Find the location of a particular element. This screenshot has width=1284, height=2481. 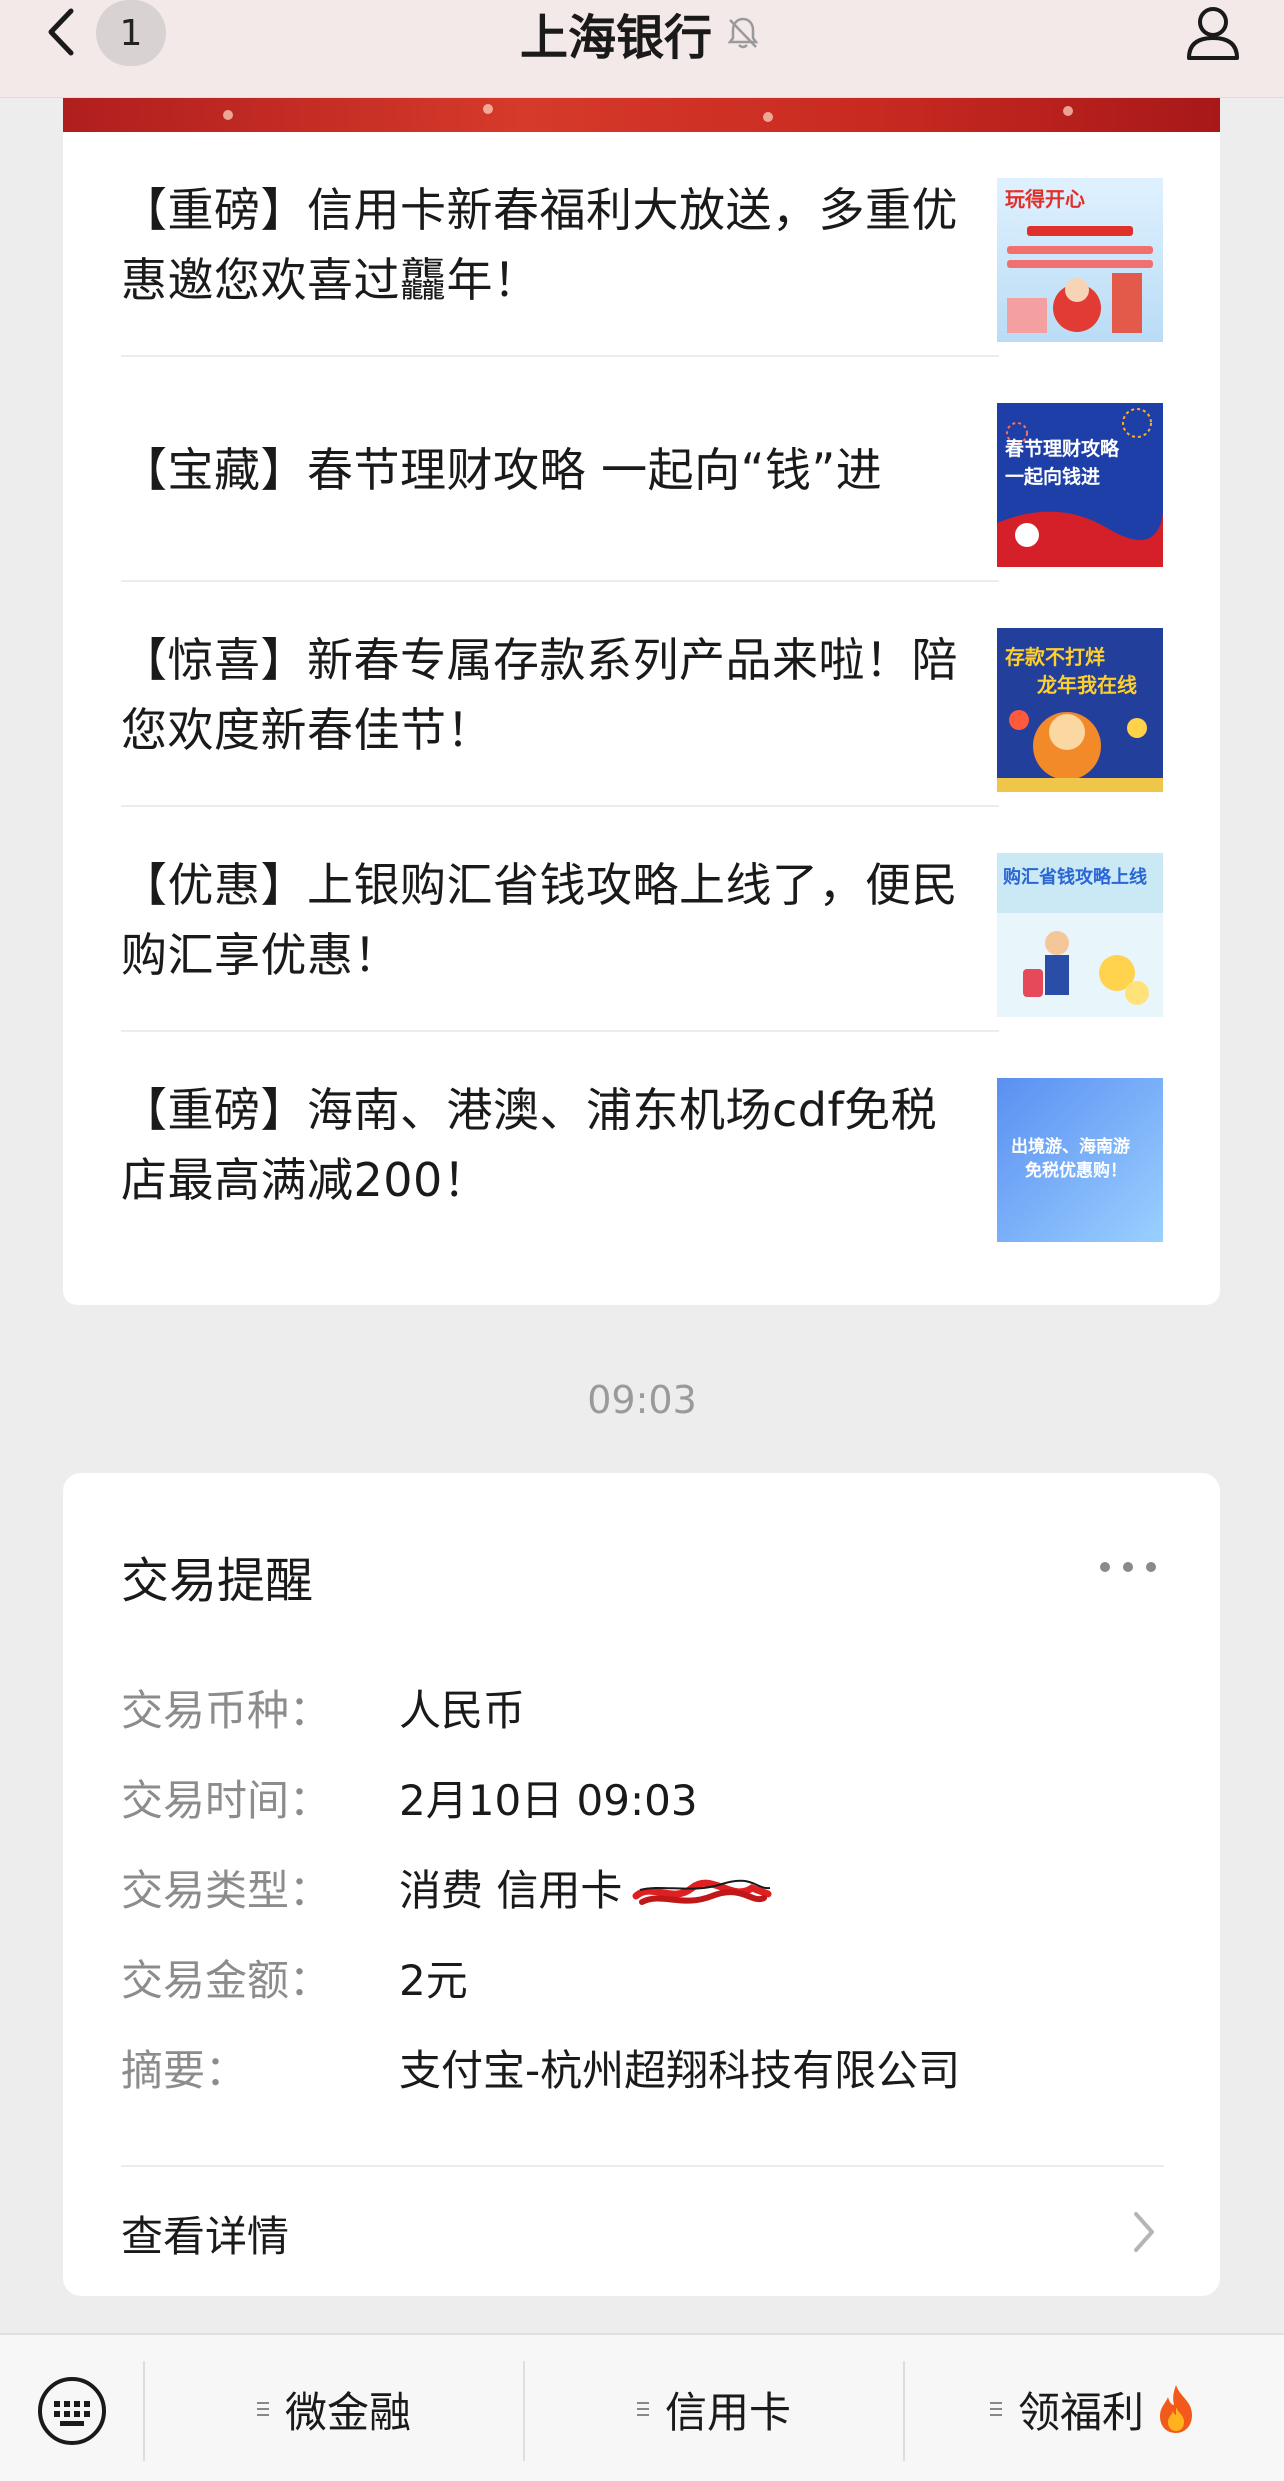

article-item: 【重磅】信用卡新春福利大放送，多重优惠邀您欢喜过龘年！ 玩得开心 is located at coordinates (642, 244).